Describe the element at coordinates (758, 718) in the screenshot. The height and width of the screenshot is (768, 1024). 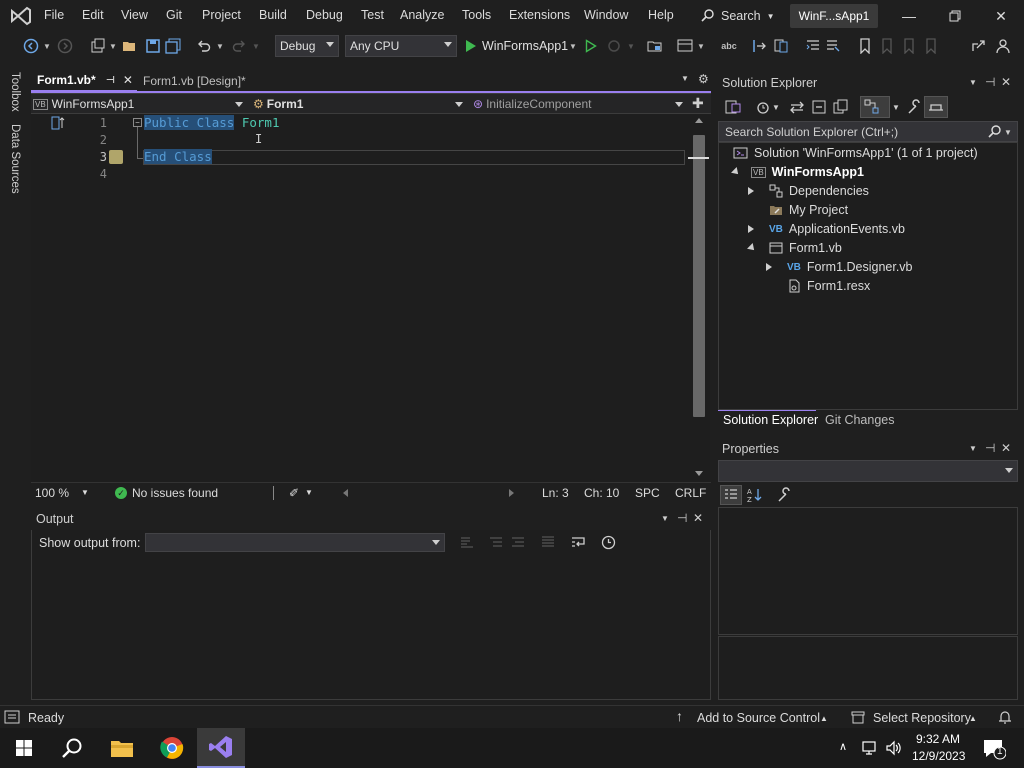
I see `add-to-source-control: Add to Source Control` at that location.